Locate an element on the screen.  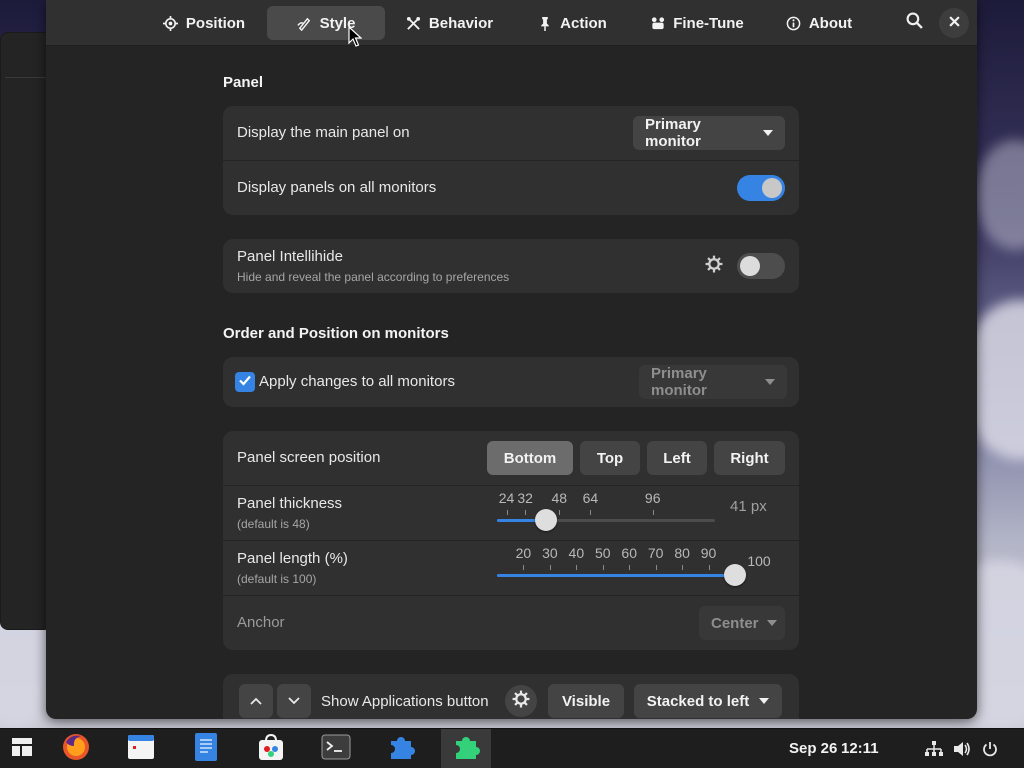
tick-label: 90 is located at coordinates (708, 553).